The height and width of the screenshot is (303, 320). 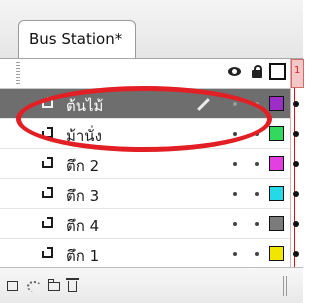 What do you see at coordinates (151, 285) in the screenshot?
I see `layer-toolbar` at bounding box center [151, 285].